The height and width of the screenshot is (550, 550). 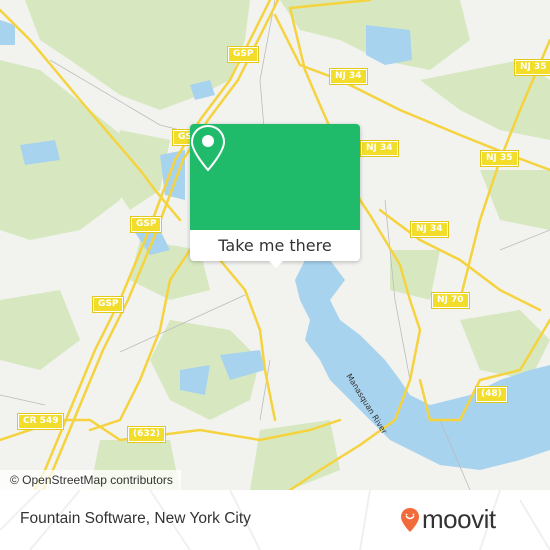 I want to click on destination-popup: Take me there, so click(x=275, y=196).